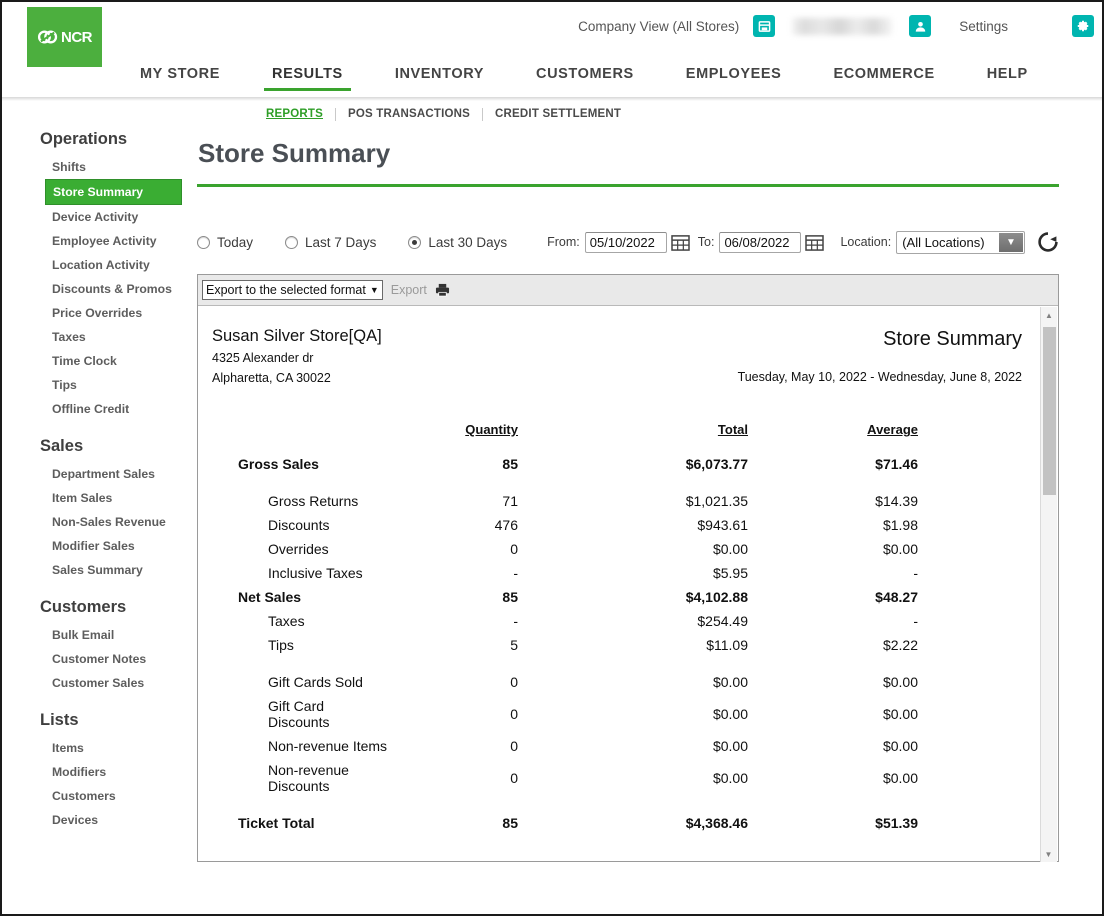 This screenshot has width=1104, height=916. Describe the element at coordinates (116, 635) in the screenshot. I see `sidebar-item-bulk-email: Bulk Email` at that location.